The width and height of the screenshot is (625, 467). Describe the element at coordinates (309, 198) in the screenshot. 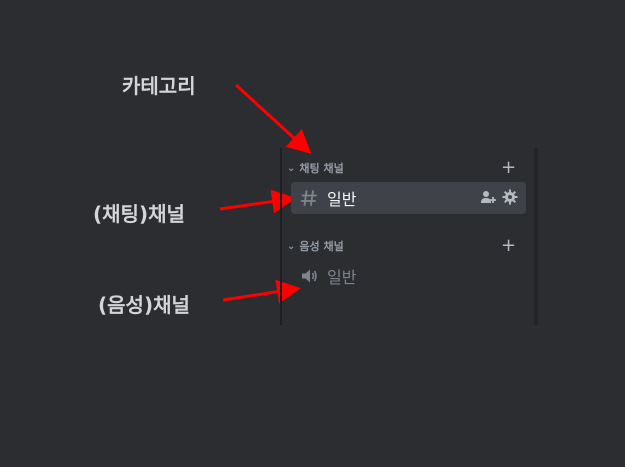

I see `hash-icon` at that location.